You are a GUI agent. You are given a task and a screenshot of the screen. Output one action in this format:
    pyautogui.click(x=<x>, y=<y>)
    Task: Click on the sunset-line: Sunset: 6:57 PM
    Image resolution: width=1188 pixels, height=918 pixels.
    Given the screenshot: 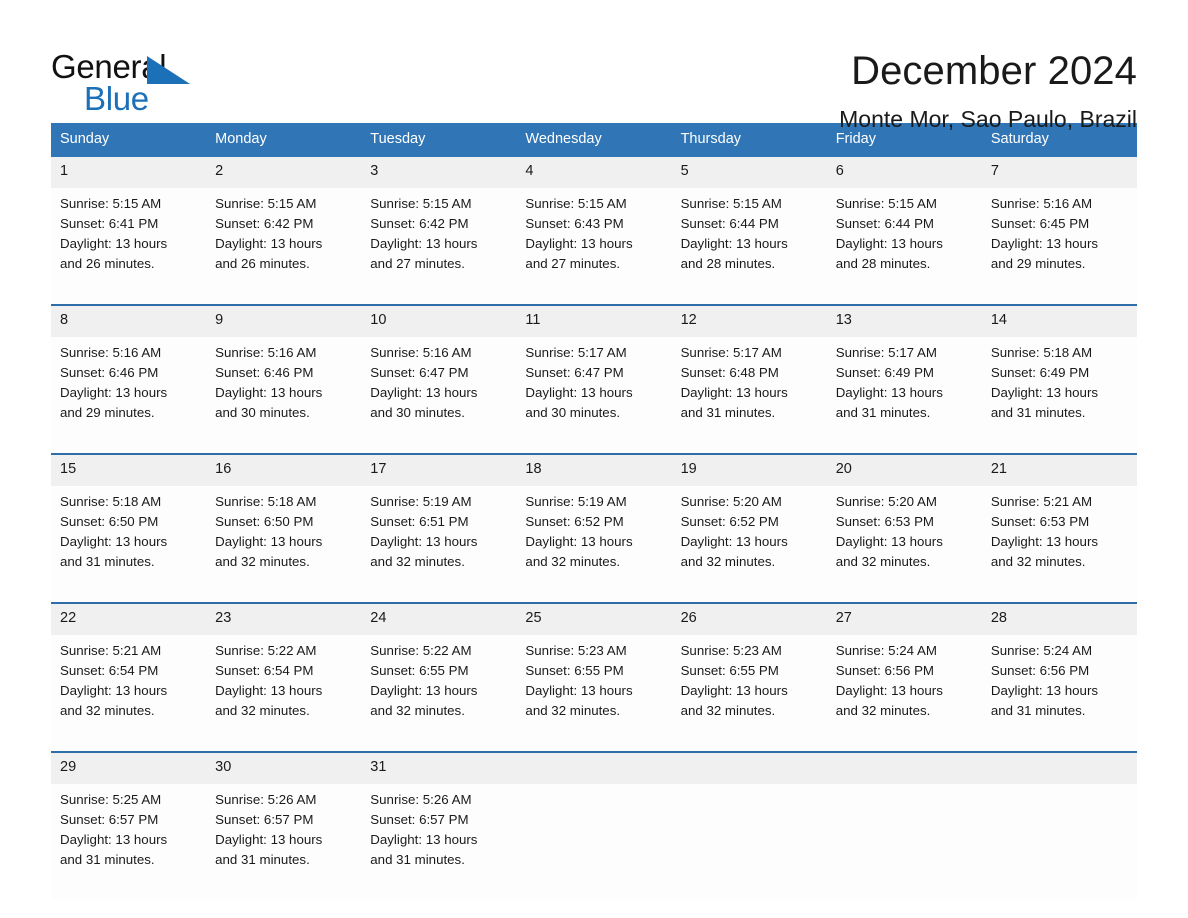 What is the action you would take?
    pyautogui.click(x=109, y=819)
    